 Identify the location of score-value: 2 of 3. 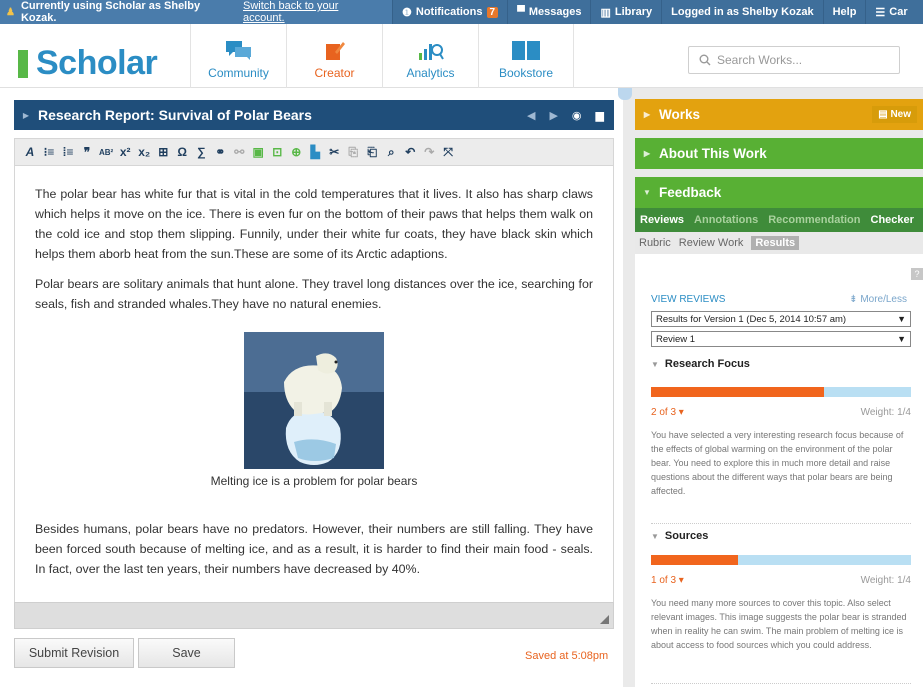
(664, 412).